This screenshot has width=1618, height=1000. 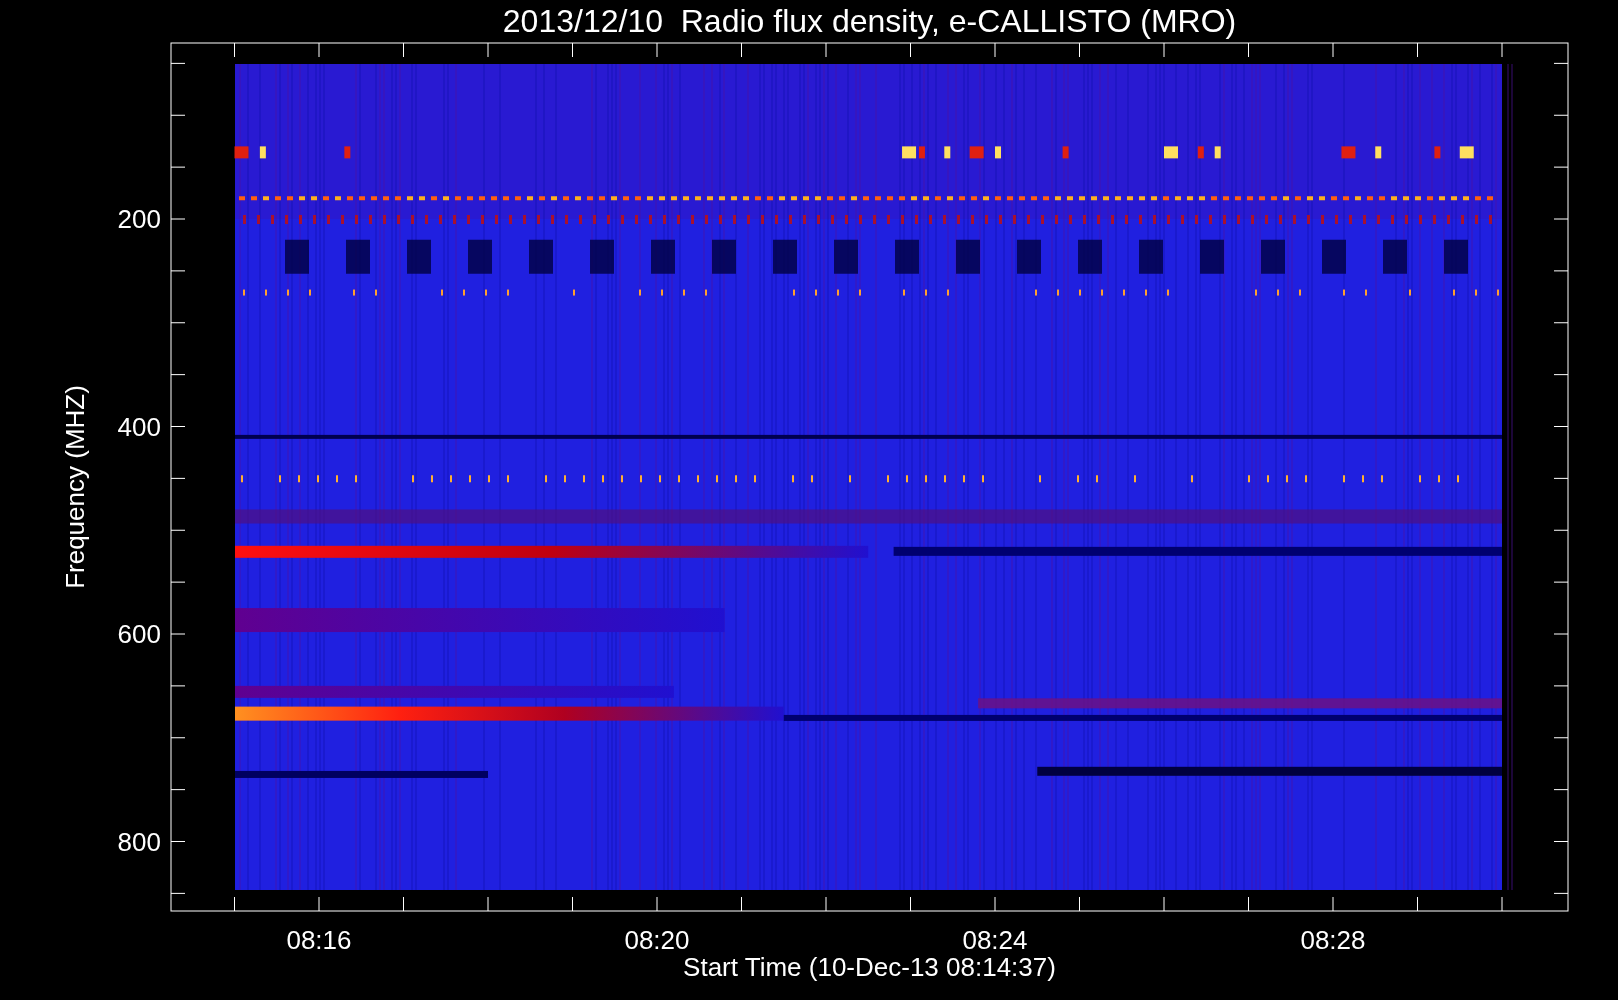 What do you see at coordinates (995, 940) in the screenshot?
I see `tick-label: 08:24` at bounding box center [995, 940].